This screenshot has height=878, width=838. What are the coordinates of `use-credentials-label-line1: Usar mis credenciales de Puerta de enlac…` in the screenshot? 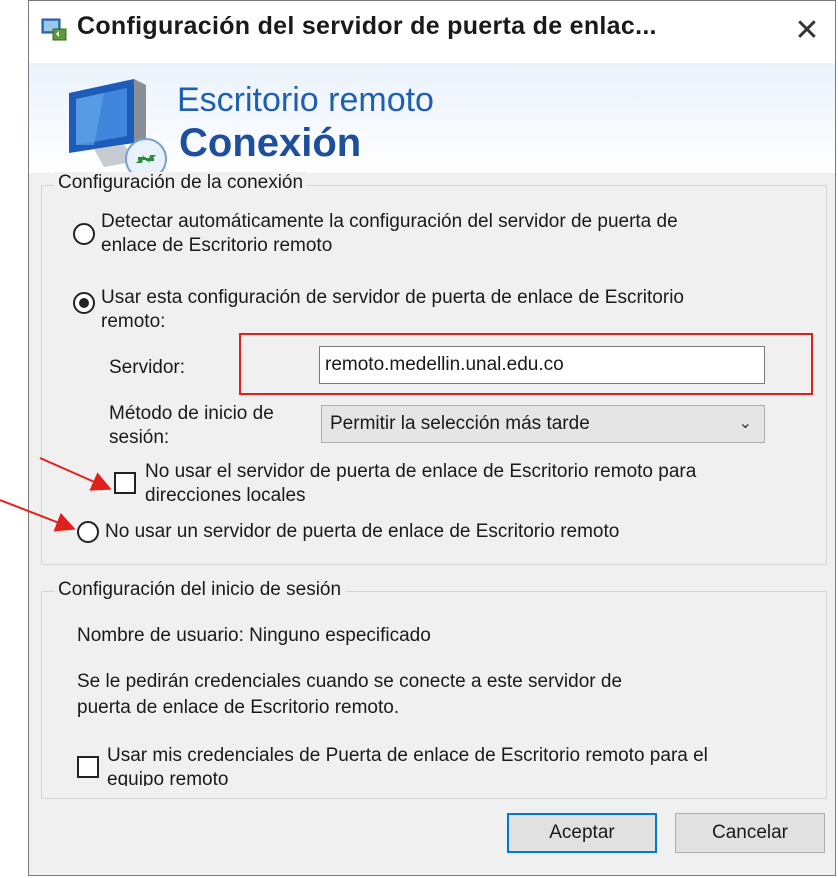 It's located at (407, 755).